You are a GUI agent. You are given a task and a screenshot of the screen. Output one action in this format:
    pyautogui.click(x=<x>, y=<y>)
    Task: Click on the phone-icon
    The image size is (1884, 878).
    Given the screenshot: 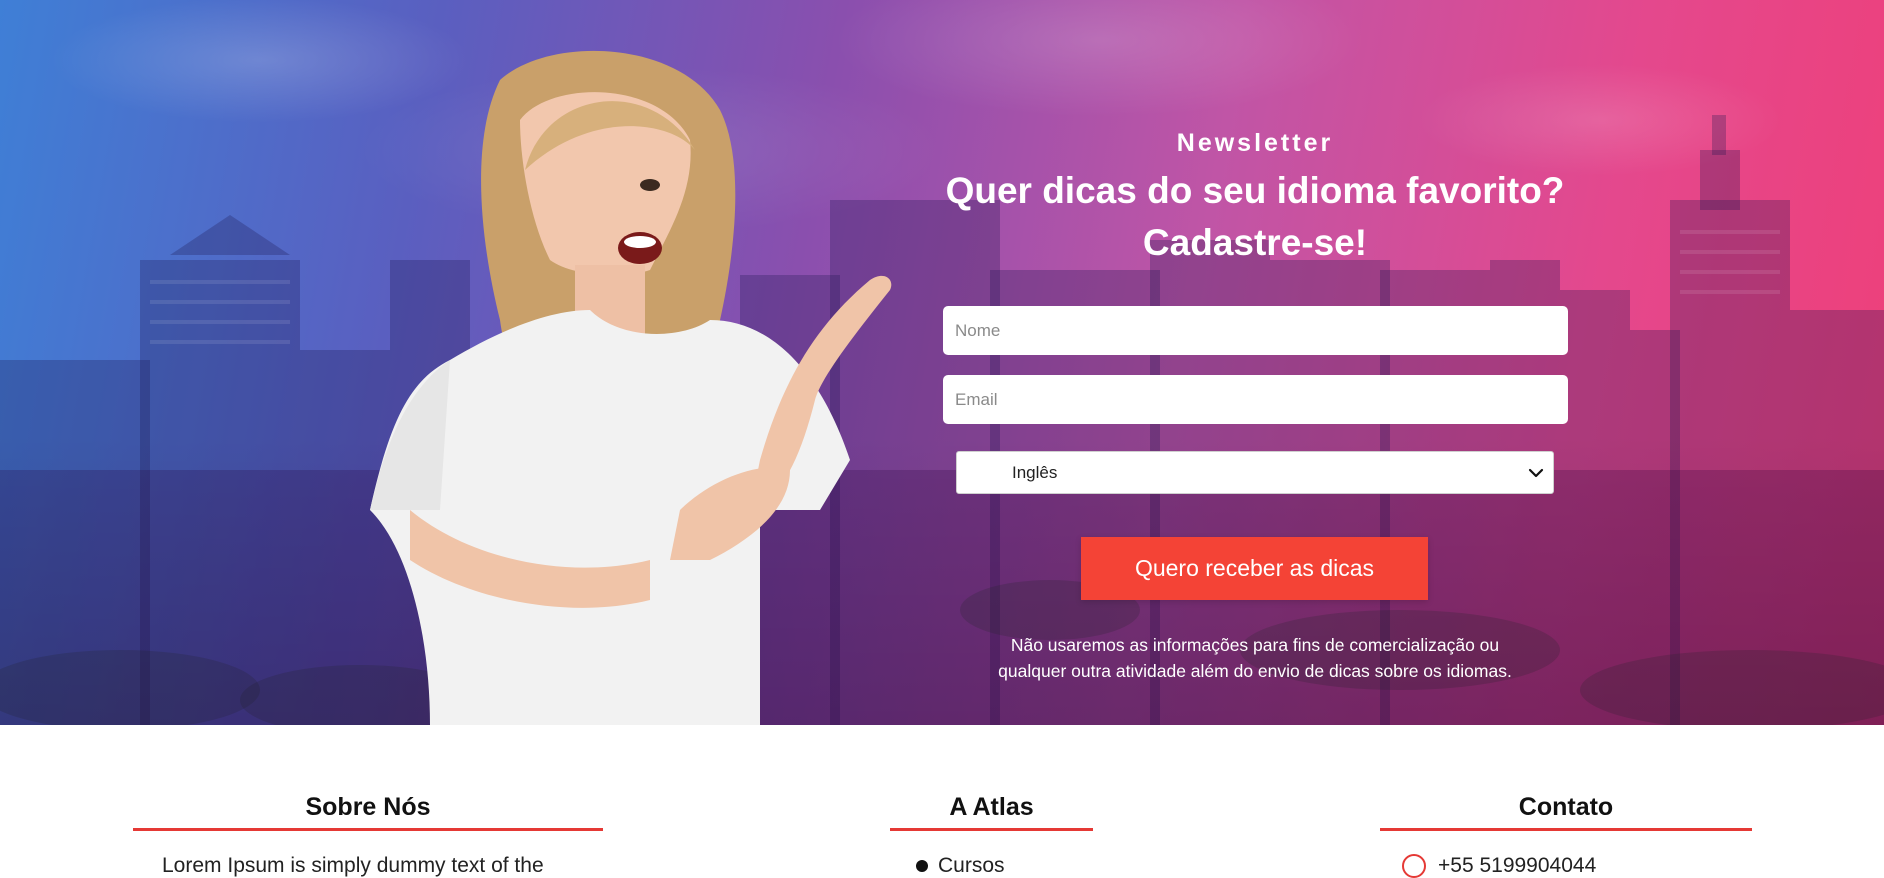 What is the action you would take?
    pyautogui.click(x=1414, y=866)
    